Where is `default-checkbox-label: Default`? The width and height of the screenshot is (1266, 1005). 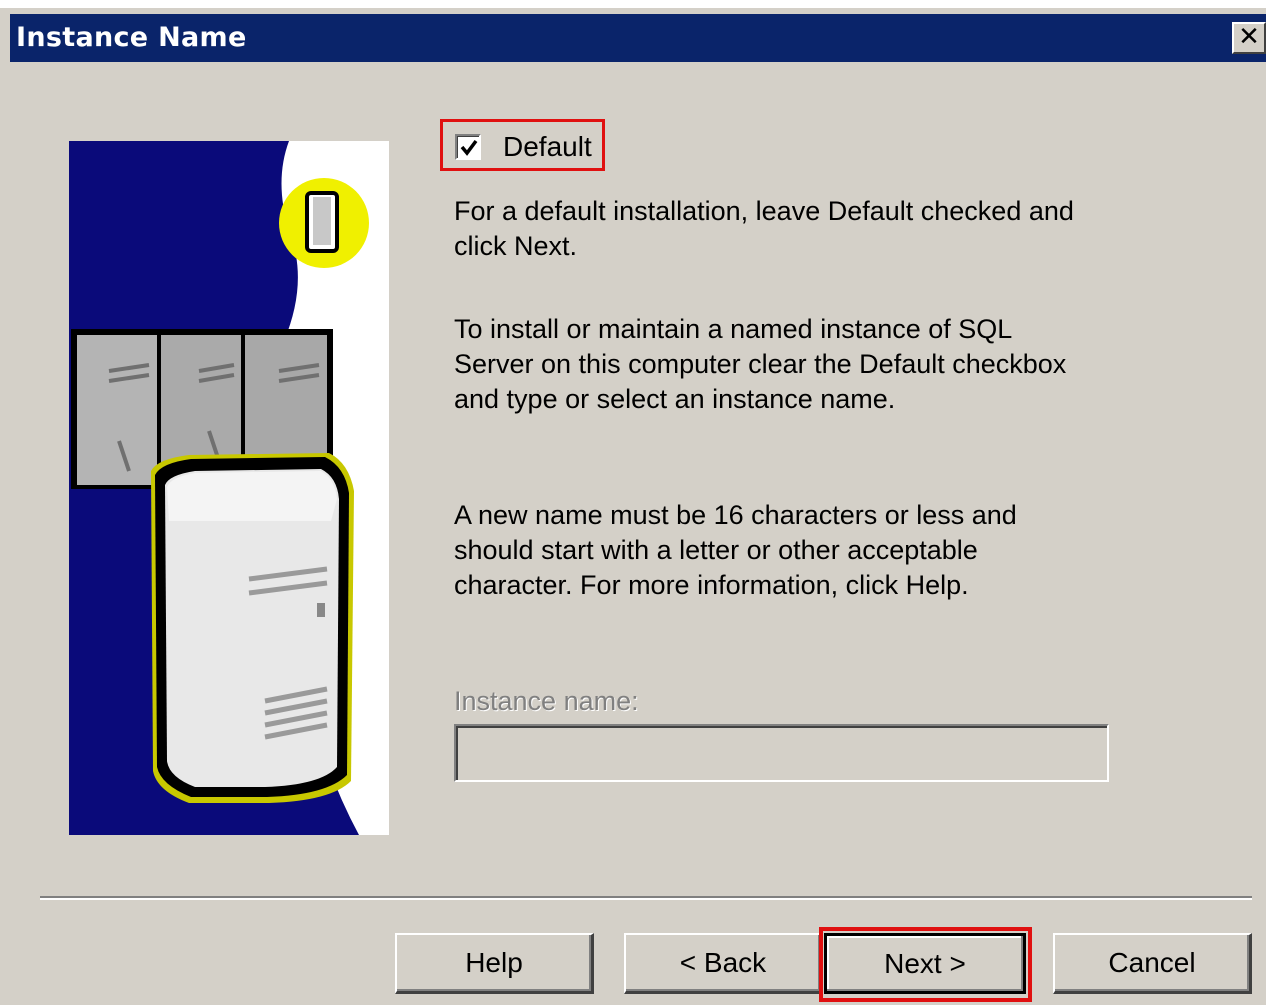
default-checkbox-label: Default is located at coordinates (547, 146).